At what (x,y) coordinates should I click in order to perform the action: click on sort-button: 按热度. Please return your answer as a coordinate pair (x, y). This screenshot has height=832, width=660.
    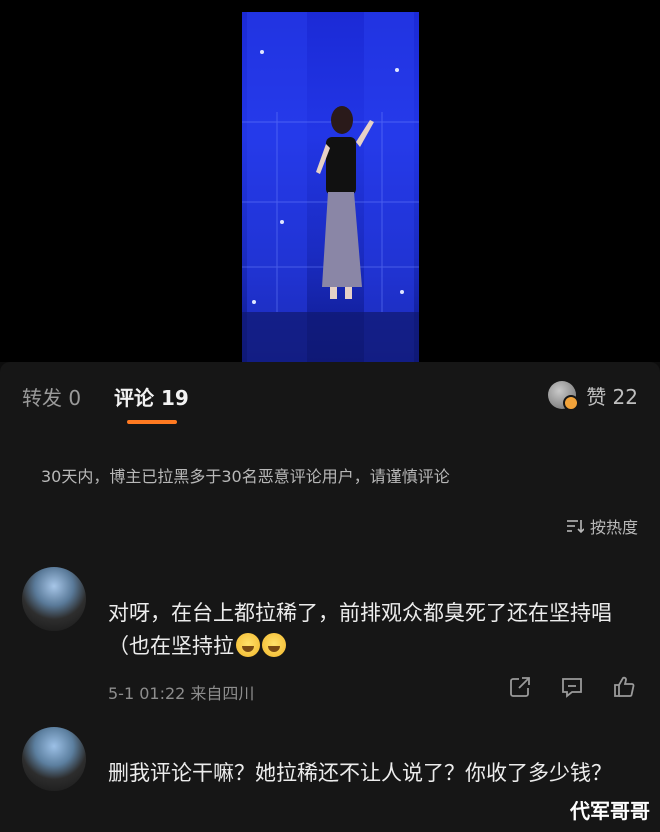
    Looking at the image, I should click on (602, 526).